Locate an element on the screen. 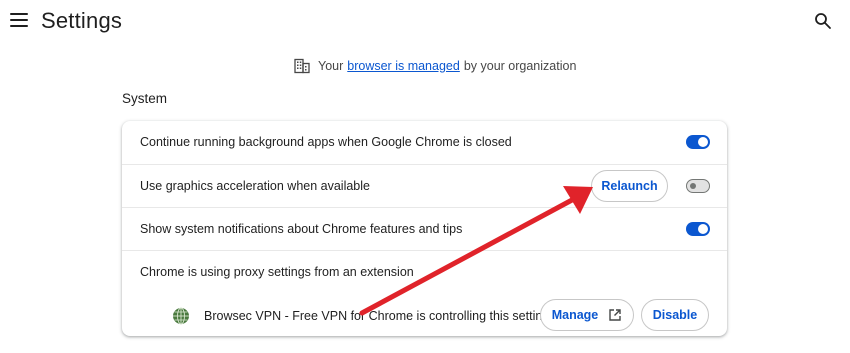 This screenshot has height=353, width=850. open-external-icon is located at coordinates (615, 315).